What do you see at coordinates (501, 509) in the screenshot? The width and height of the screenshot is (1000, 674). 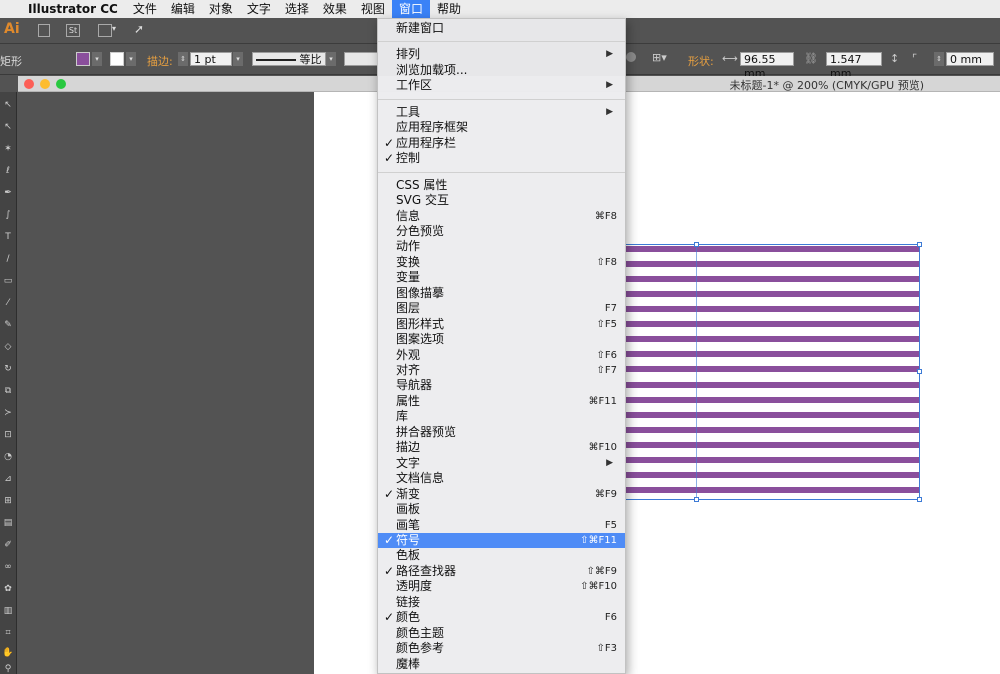 I see `menu-item: 画板` at bounding box center [501, 509].